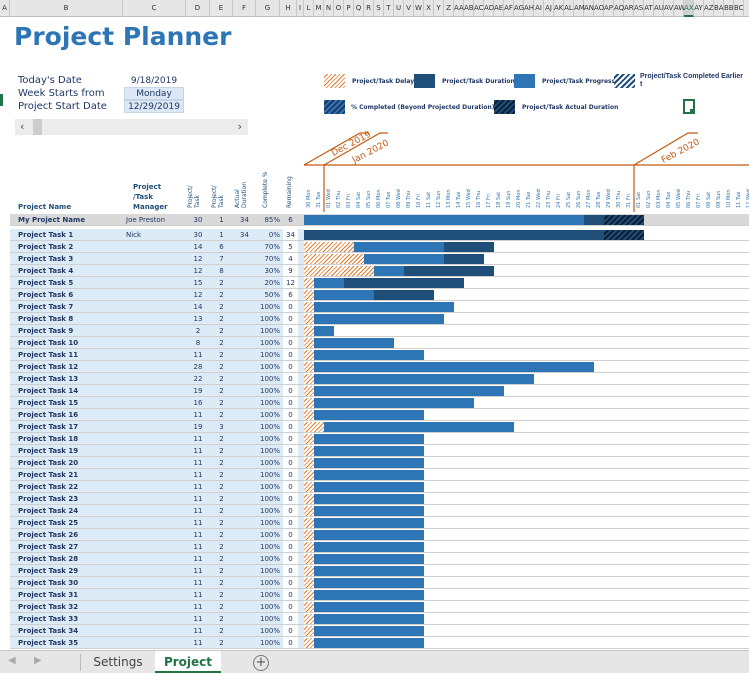 The image size is (749, 673). I want to click on cell-name: Project Task 21, so click(68, 474).